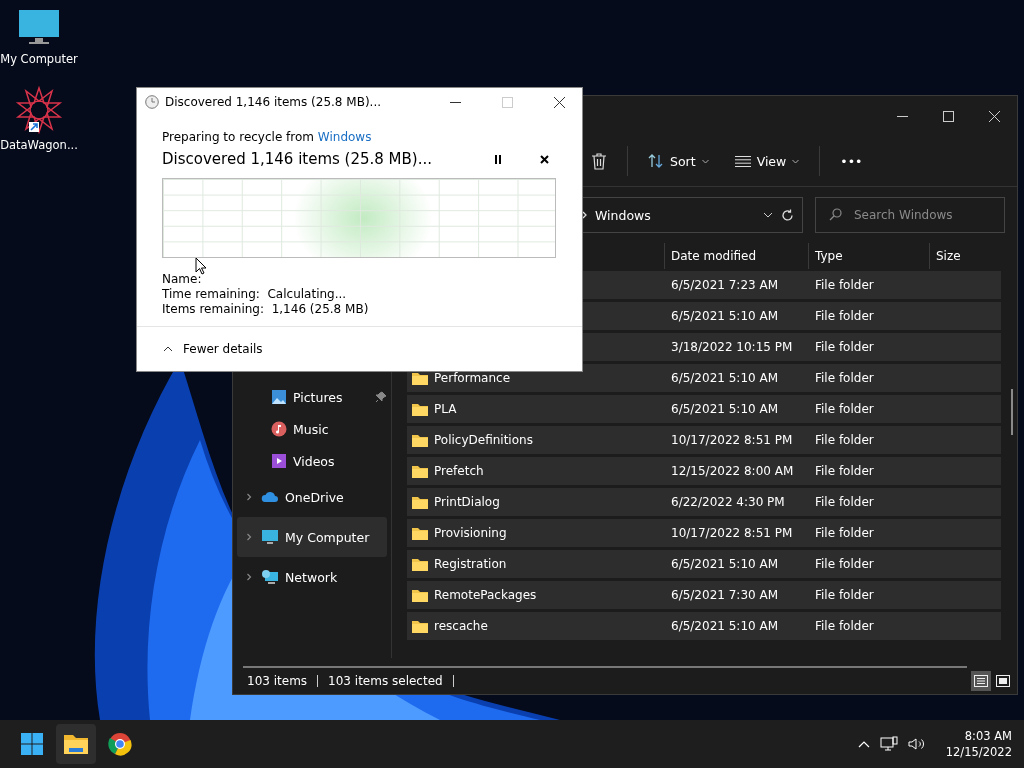 The width and height of the screenshot is (1024, 768). Describe the element at coordinates (1003, 681) in the screenshot. I see `tile-icon` at that location.